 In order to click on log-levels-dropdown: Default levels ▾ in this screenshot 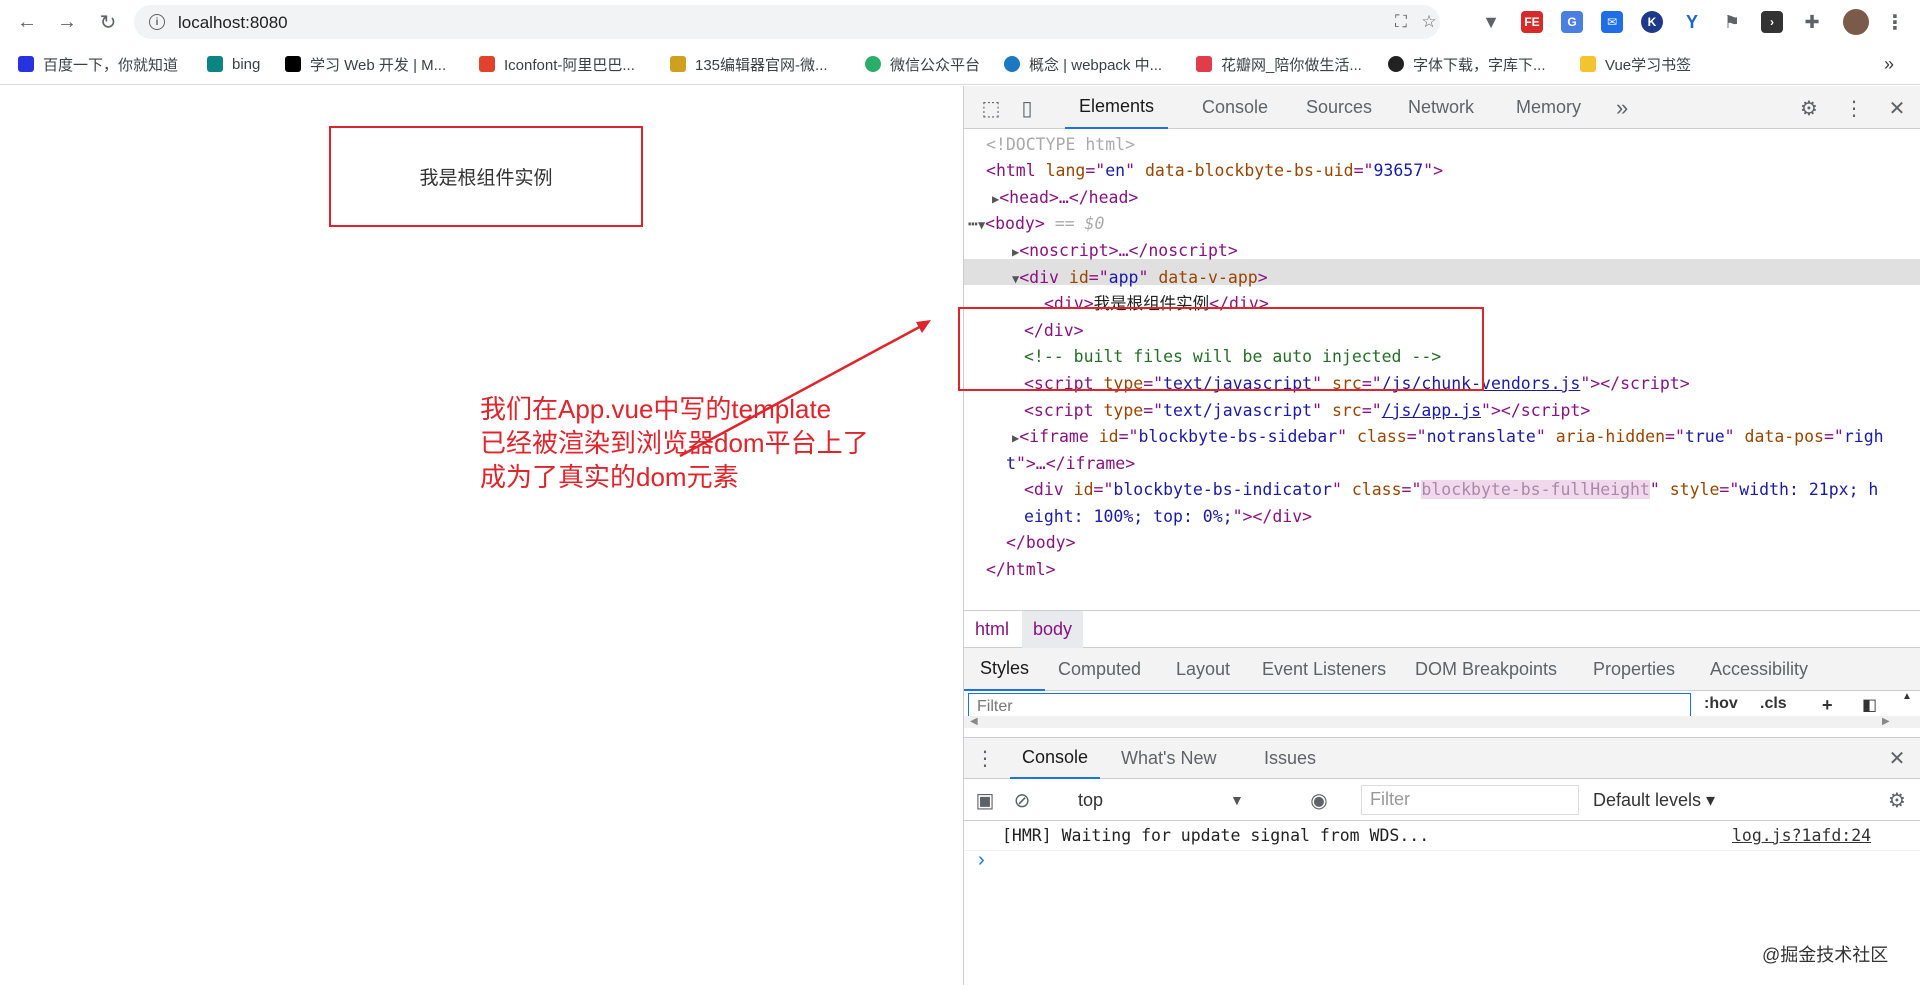, I will do `click(1654, 800)`.